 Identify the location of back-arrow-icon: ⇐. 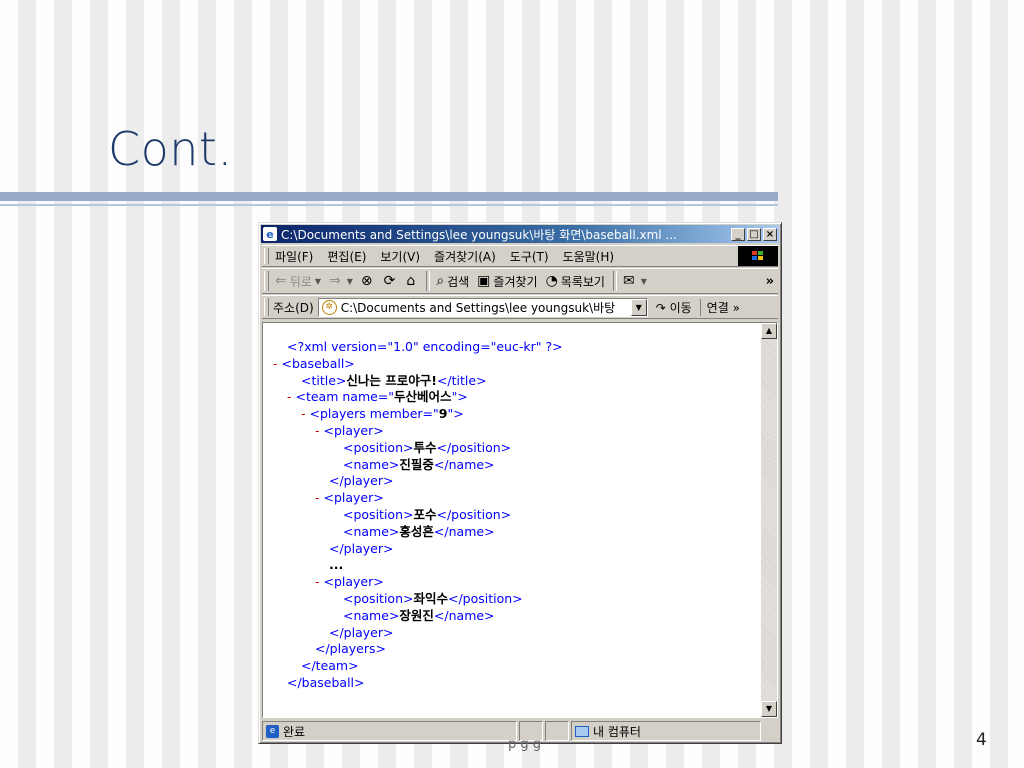
(281, 281).